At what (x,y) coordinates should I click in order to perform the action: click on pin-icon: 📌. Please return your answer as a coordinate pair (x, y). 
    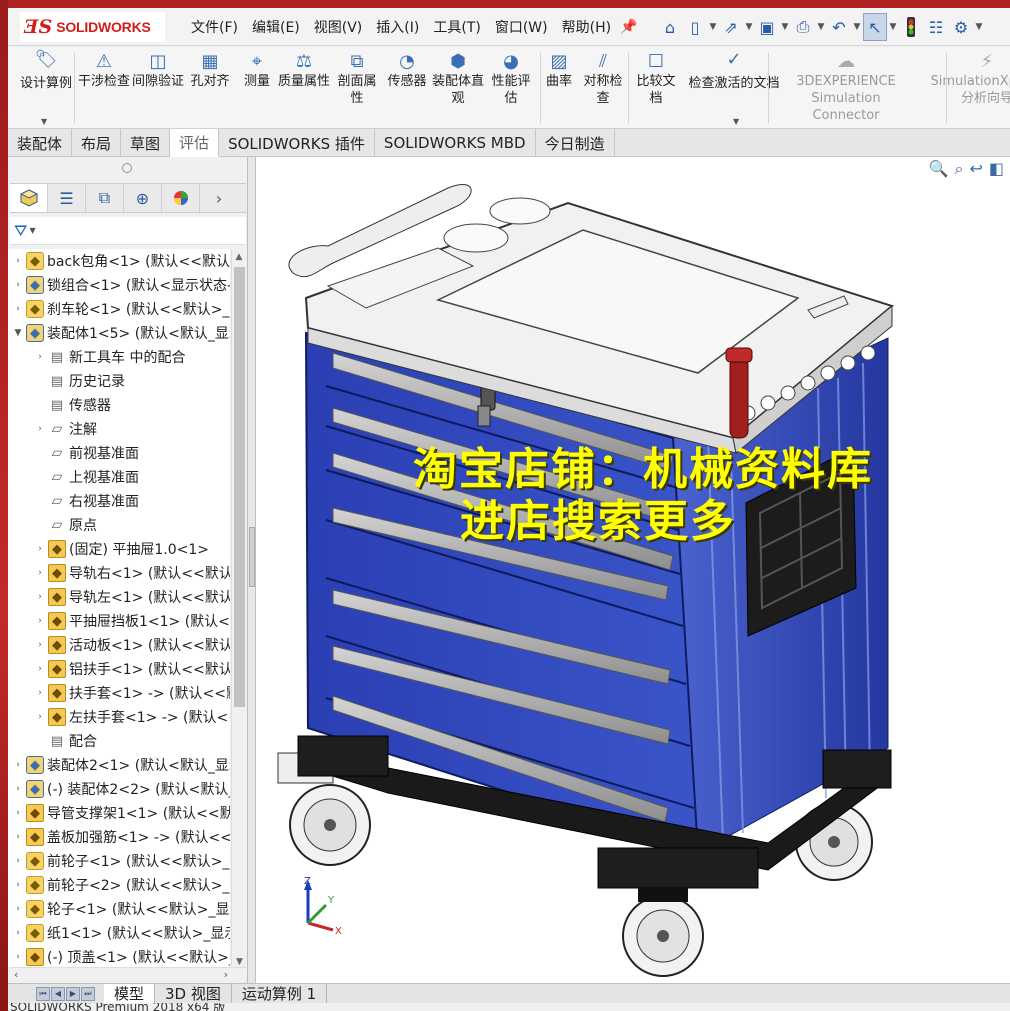
    Looking at the image, I should click on (628, 27).